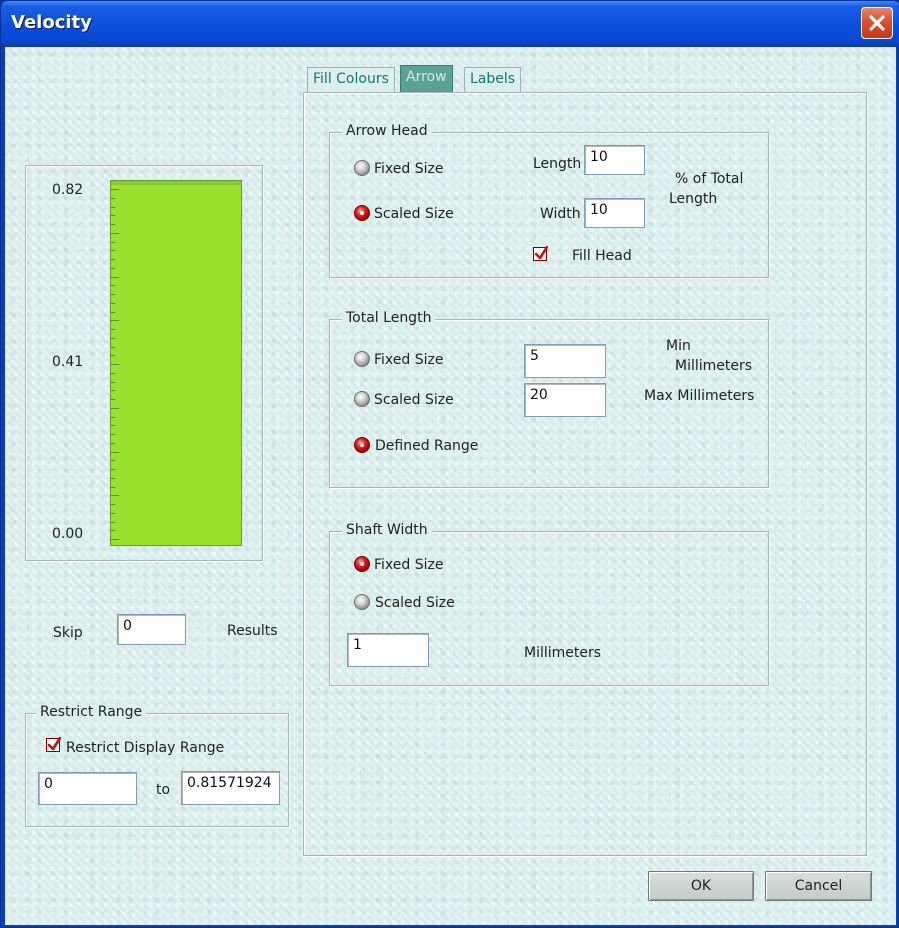  What do you see at coordinates (701, 886) in the screenshot?
I see `ok-button: OK` at bounding box center [701, 886].